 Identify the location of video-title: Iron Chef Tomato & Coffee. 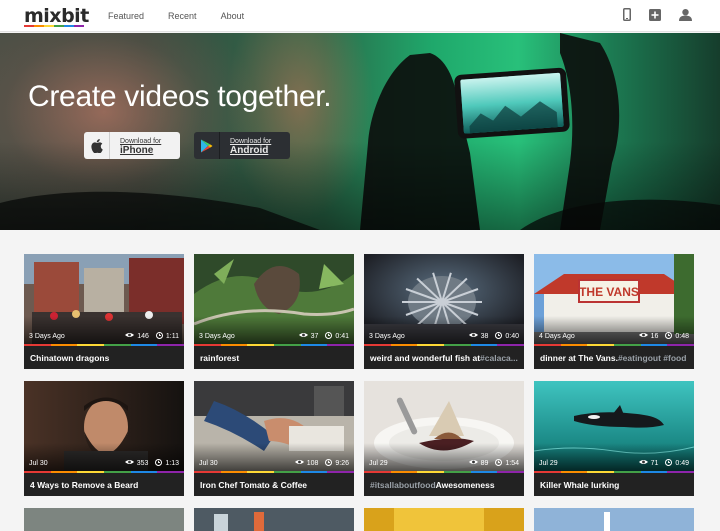
(274, 484).